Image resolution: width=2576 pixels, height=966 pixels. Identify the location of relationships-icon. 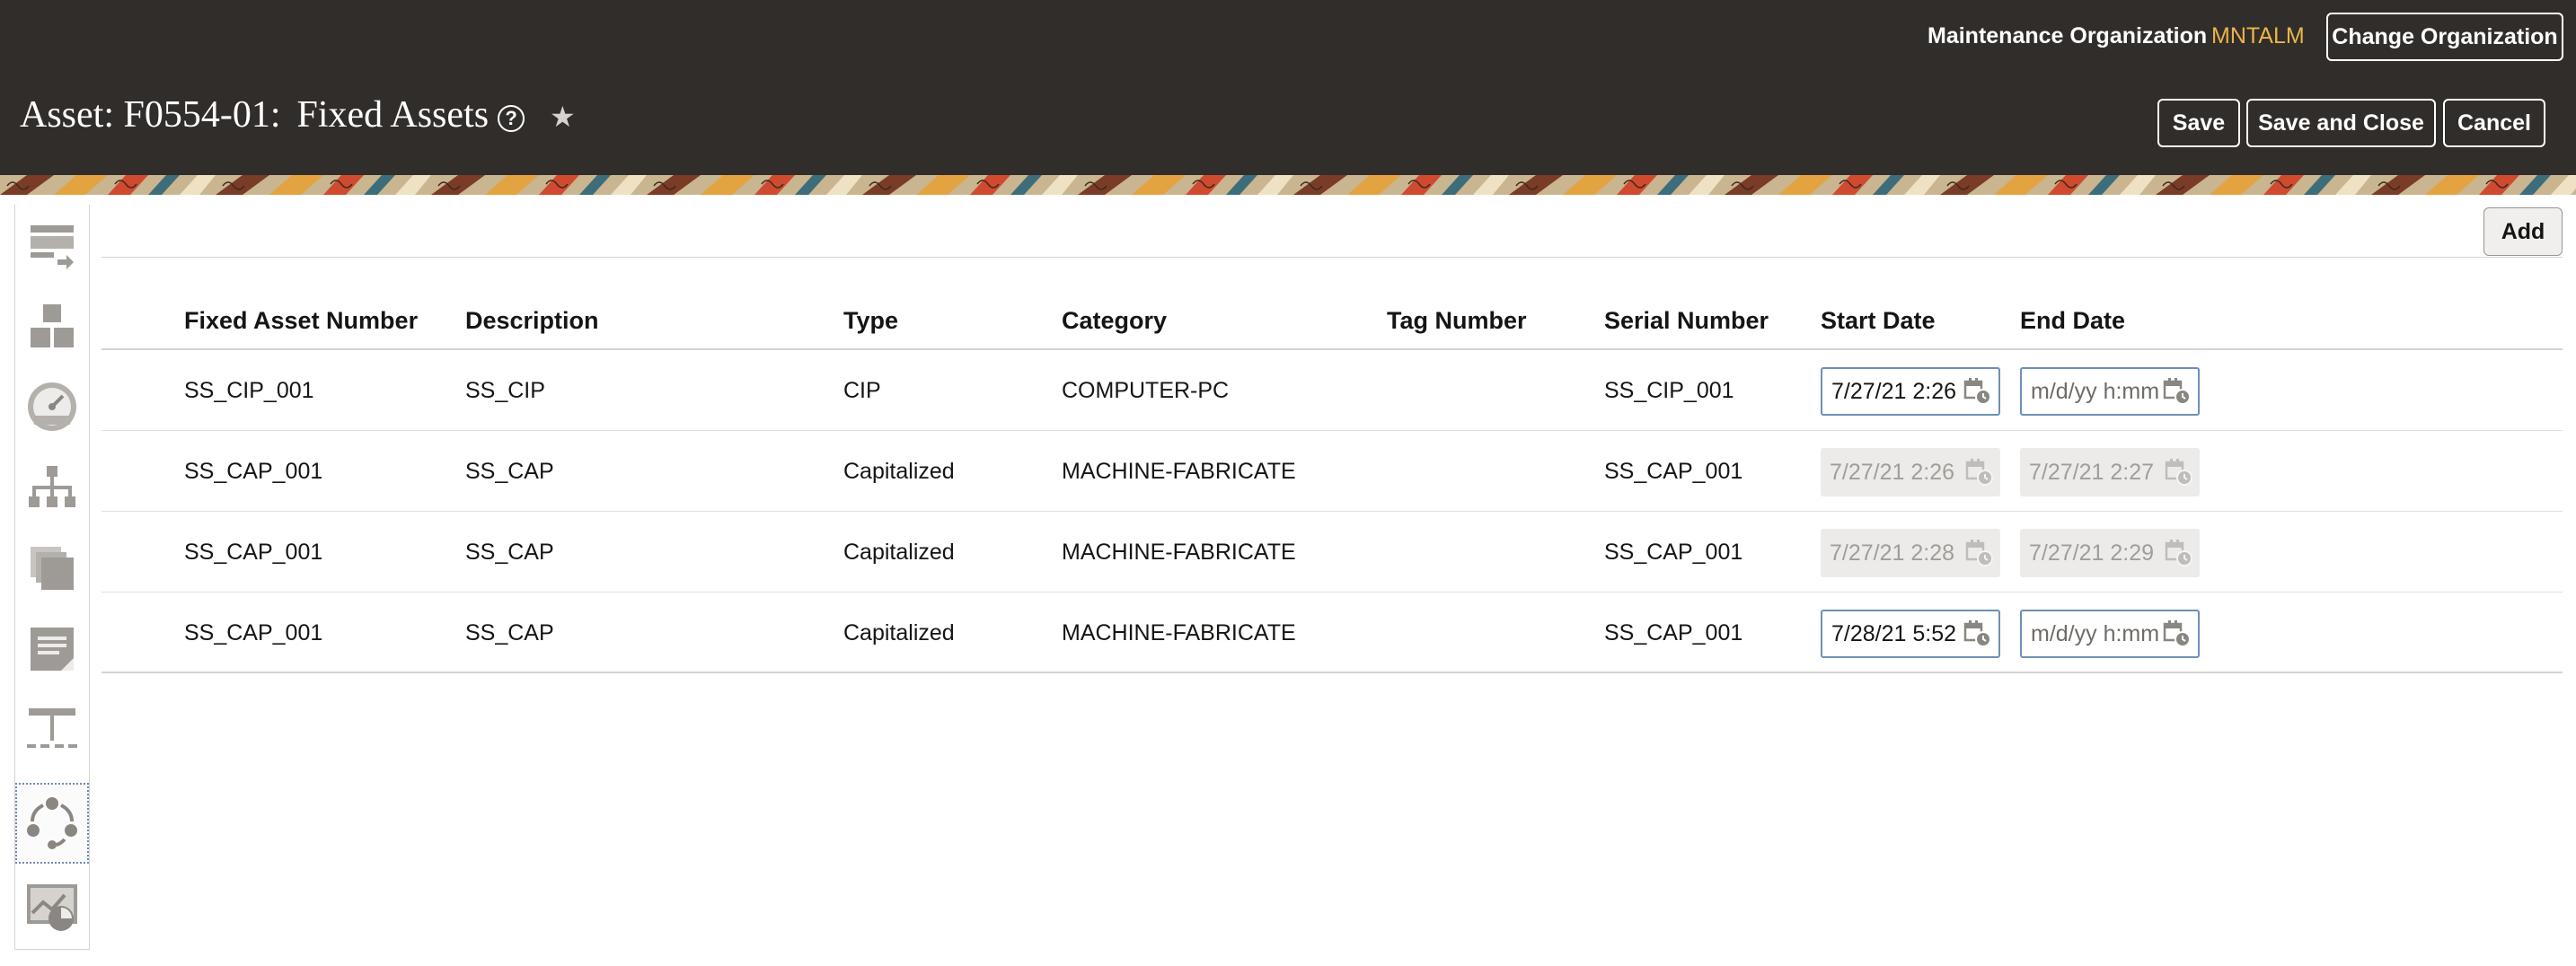
(52, 728).